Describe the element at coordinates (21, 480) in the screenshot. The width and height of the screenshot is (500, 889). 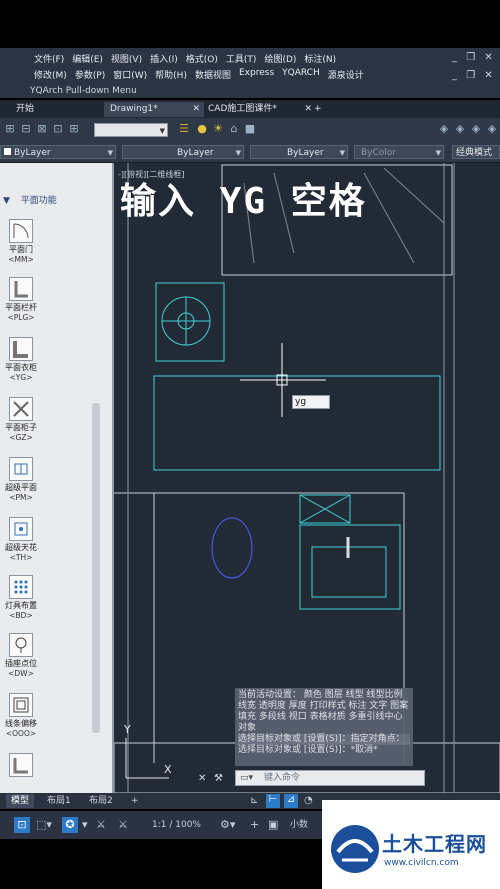
I see `palette-item-super-plan: 超级平面 <PM>` at that location.